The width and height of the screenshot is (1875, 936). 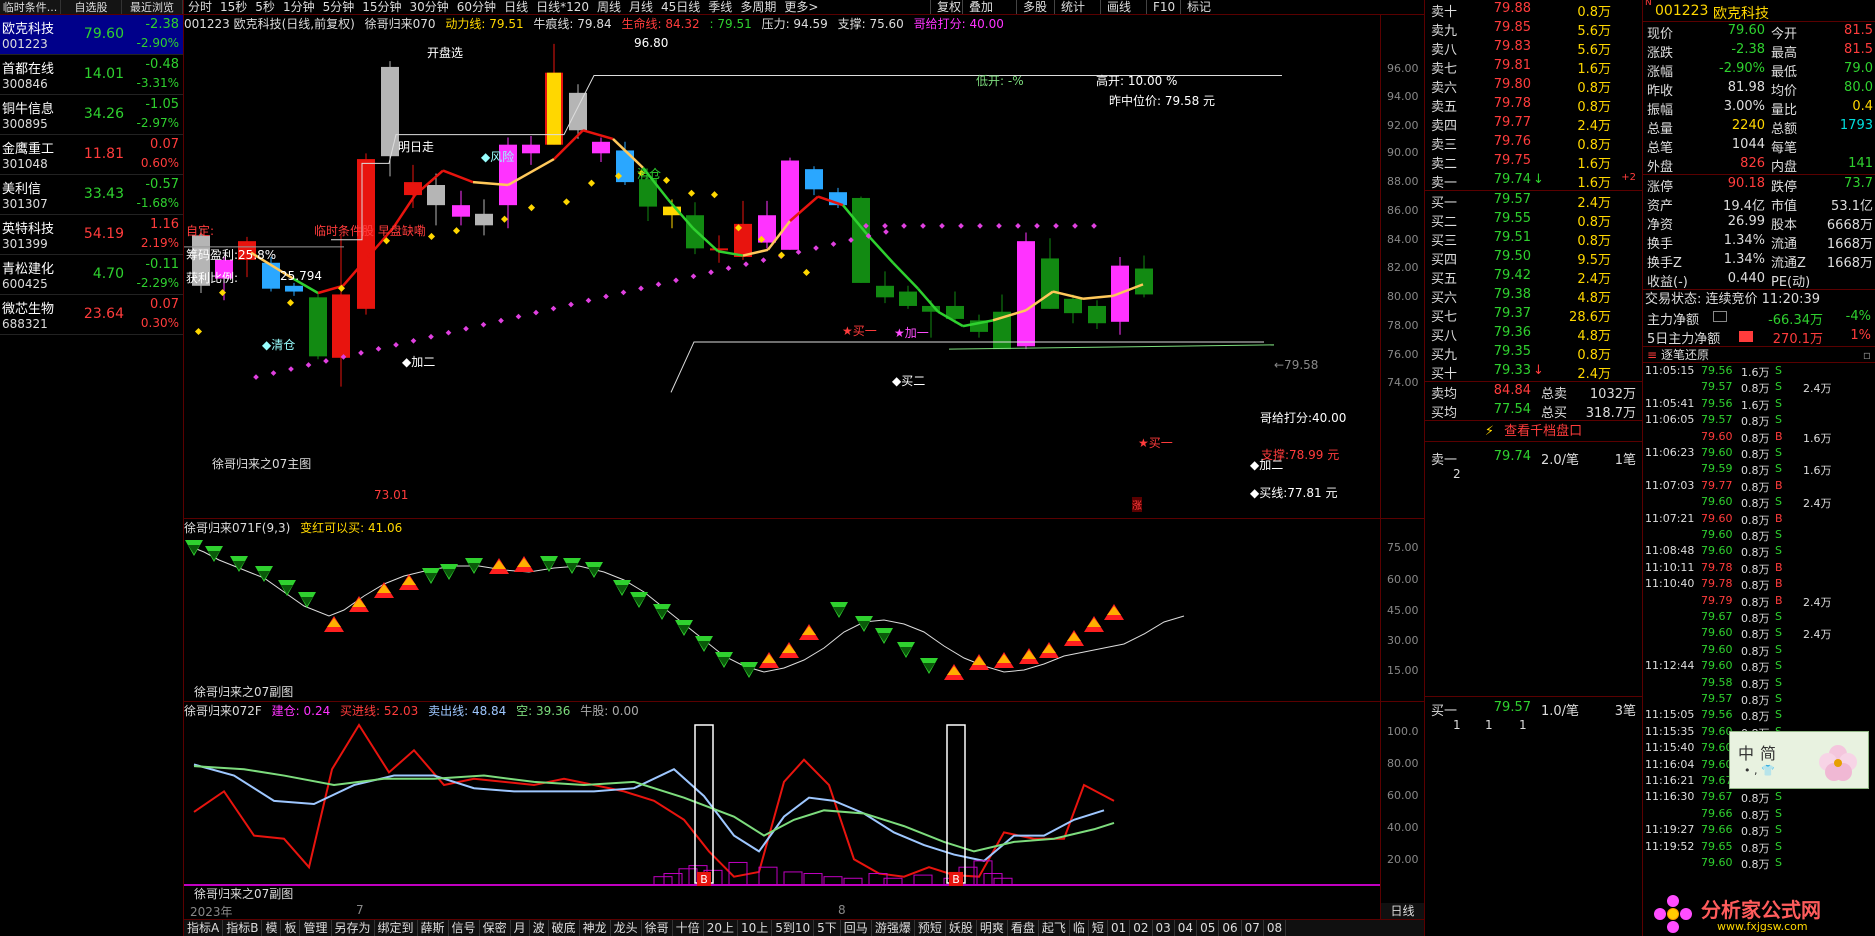 I want to click on indicator-tab: 保密, so click(x=495, y=928).